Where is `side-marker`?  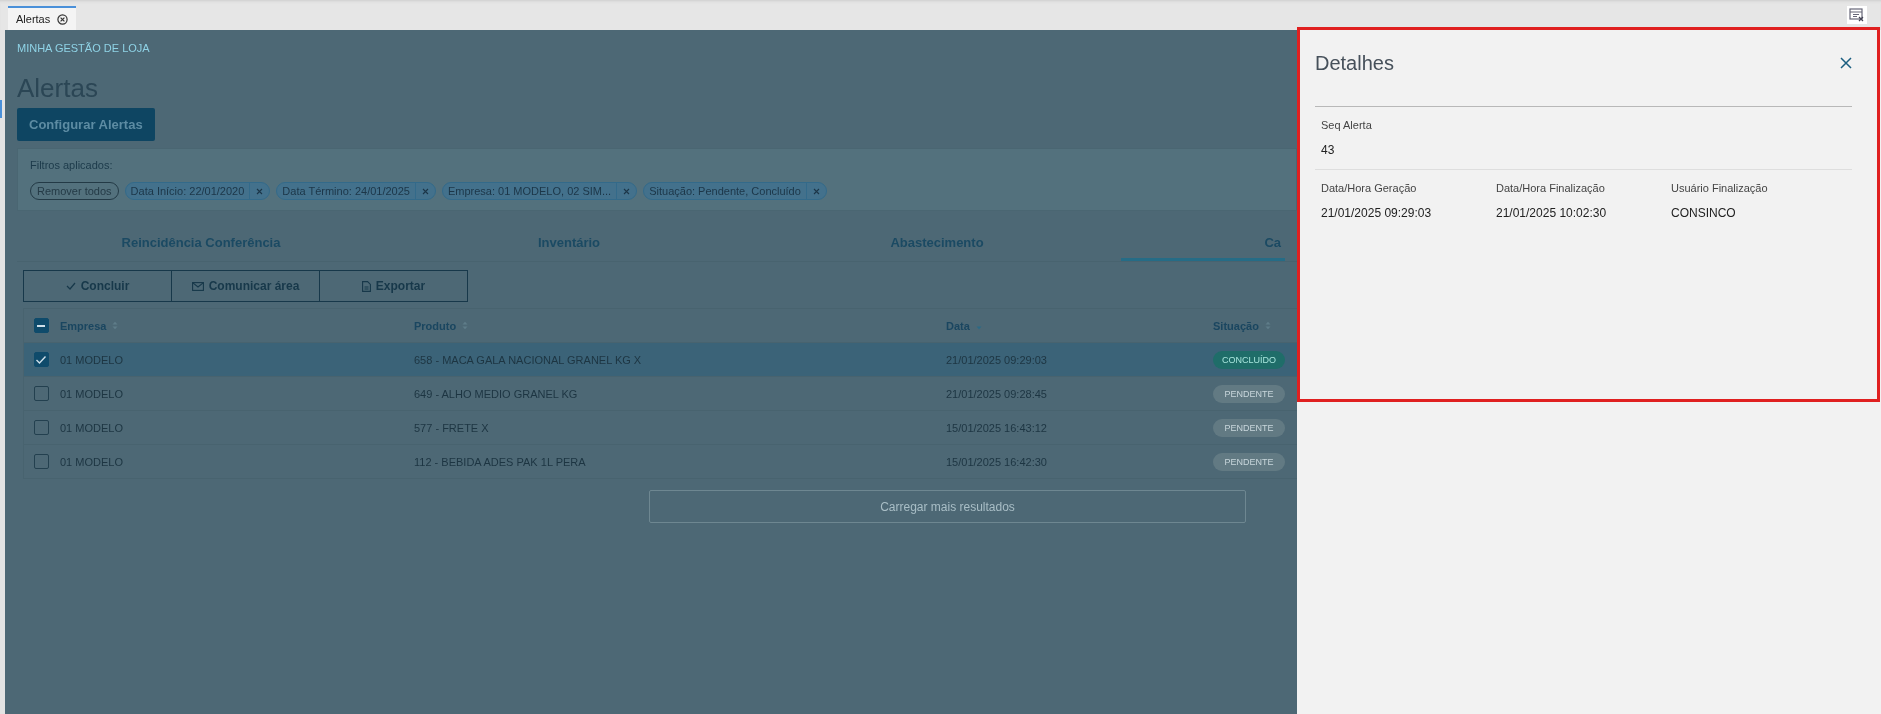
side-marker is located at coordinates (1, 109).